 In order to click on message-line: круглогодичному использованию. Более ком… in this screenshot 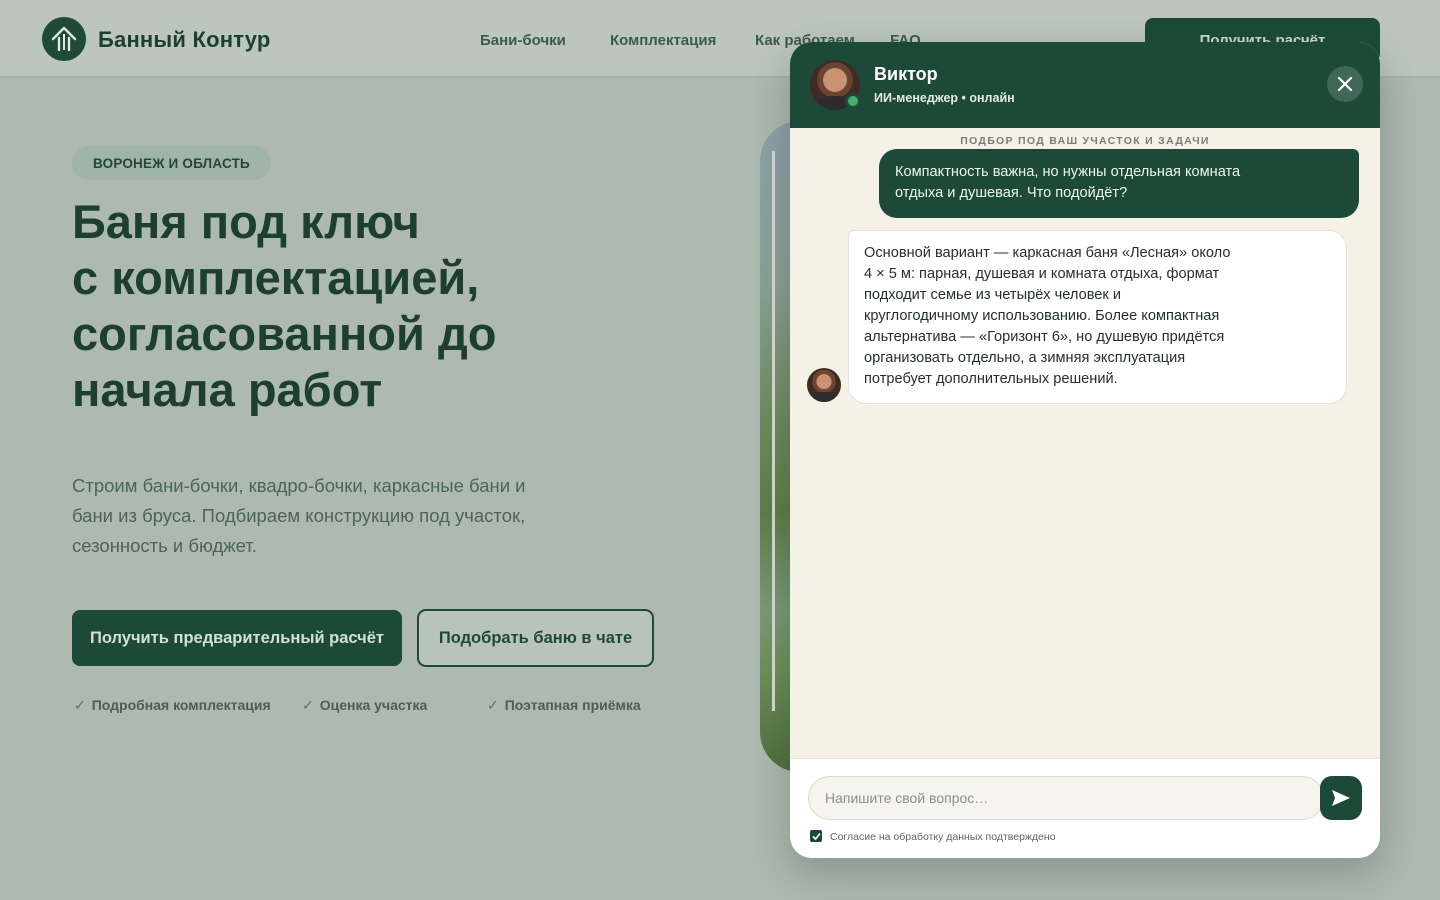, I will do `click(1042, 316)`.